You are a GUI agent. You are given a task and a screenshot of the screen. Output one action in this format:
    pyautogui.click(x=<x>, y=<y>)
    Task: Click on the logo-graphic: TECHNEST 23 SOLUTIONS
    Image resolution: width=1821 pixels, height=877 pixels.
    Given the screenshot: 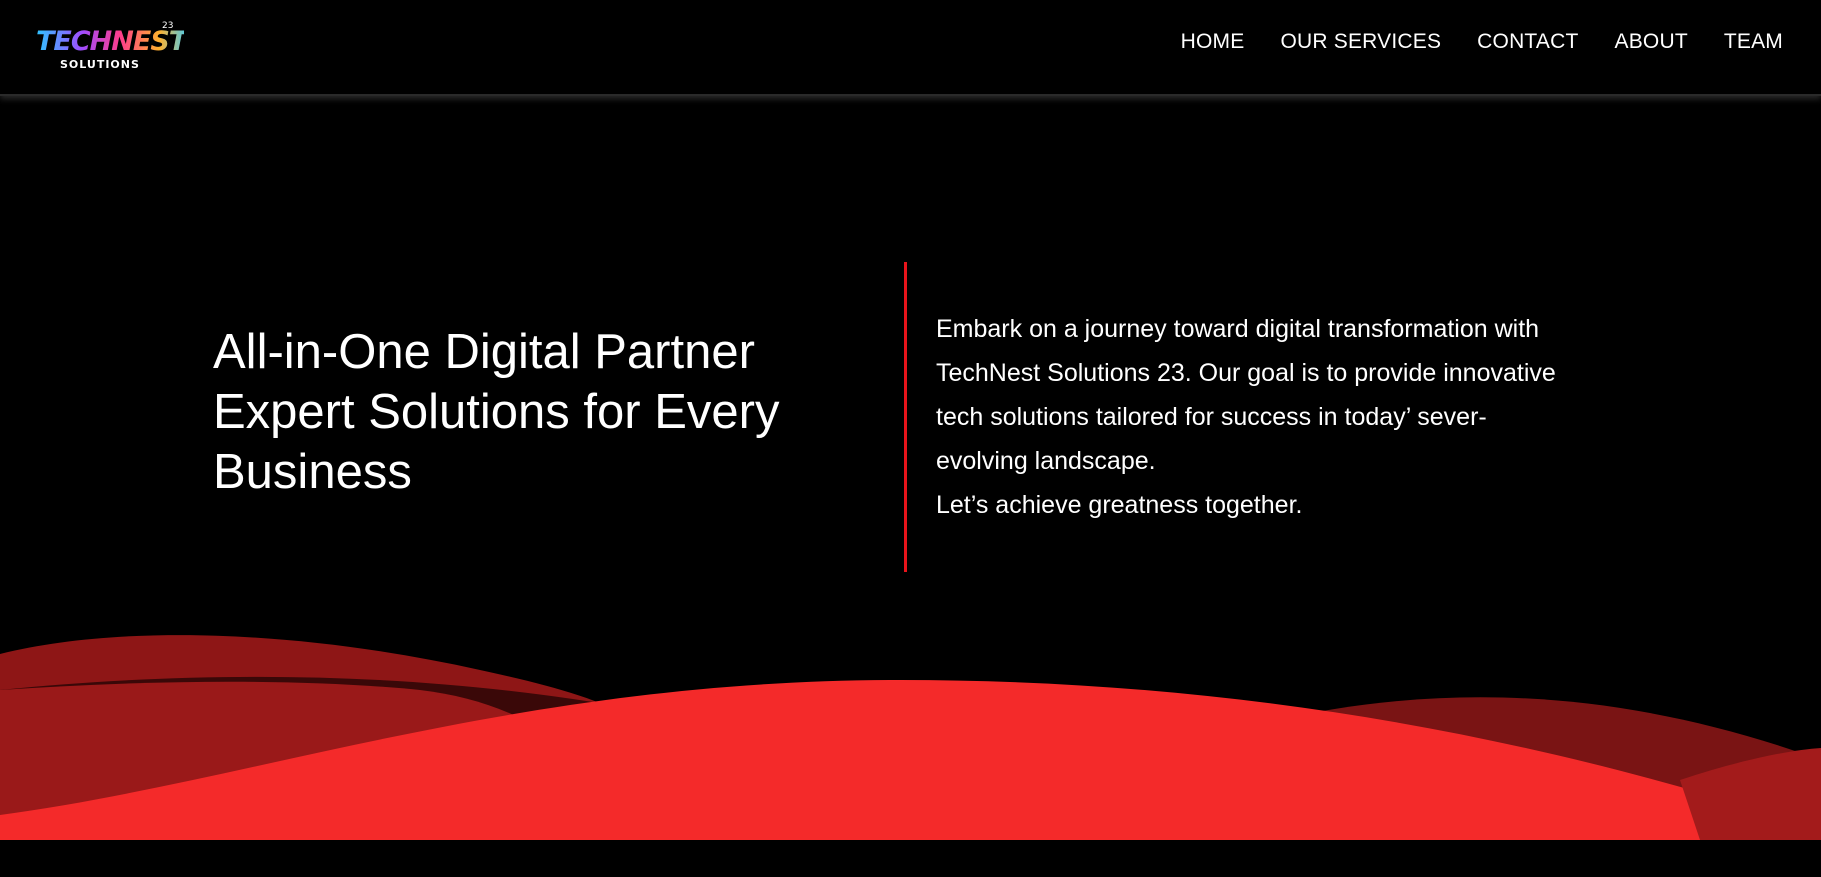 What is the action you would take?
    pyautogui.click(x=113, y=46)
    